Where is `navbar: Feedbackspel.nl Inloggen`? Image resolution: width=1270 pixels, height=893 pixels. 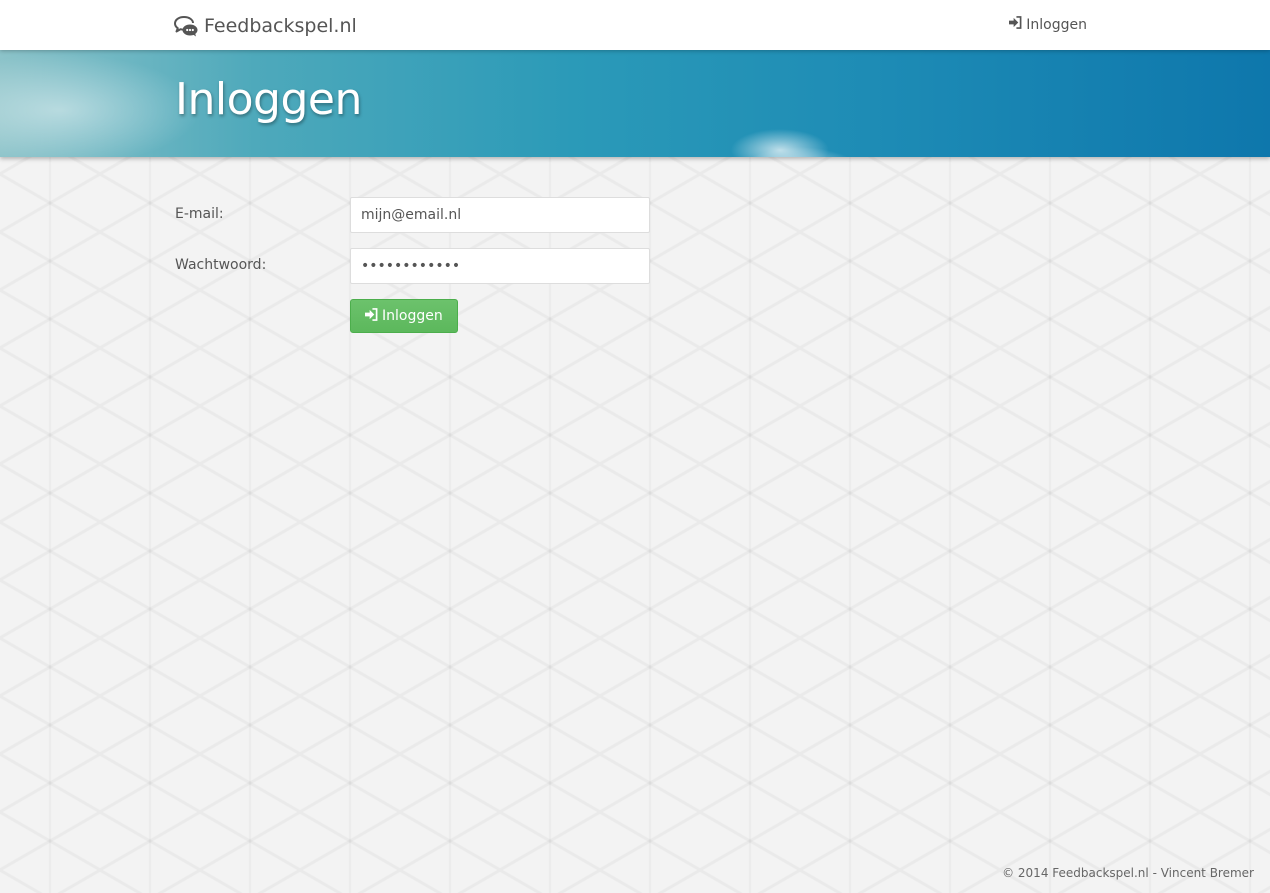
navbar: Feedbackspel.nl Inloggen is located at coordinates (635, 25).